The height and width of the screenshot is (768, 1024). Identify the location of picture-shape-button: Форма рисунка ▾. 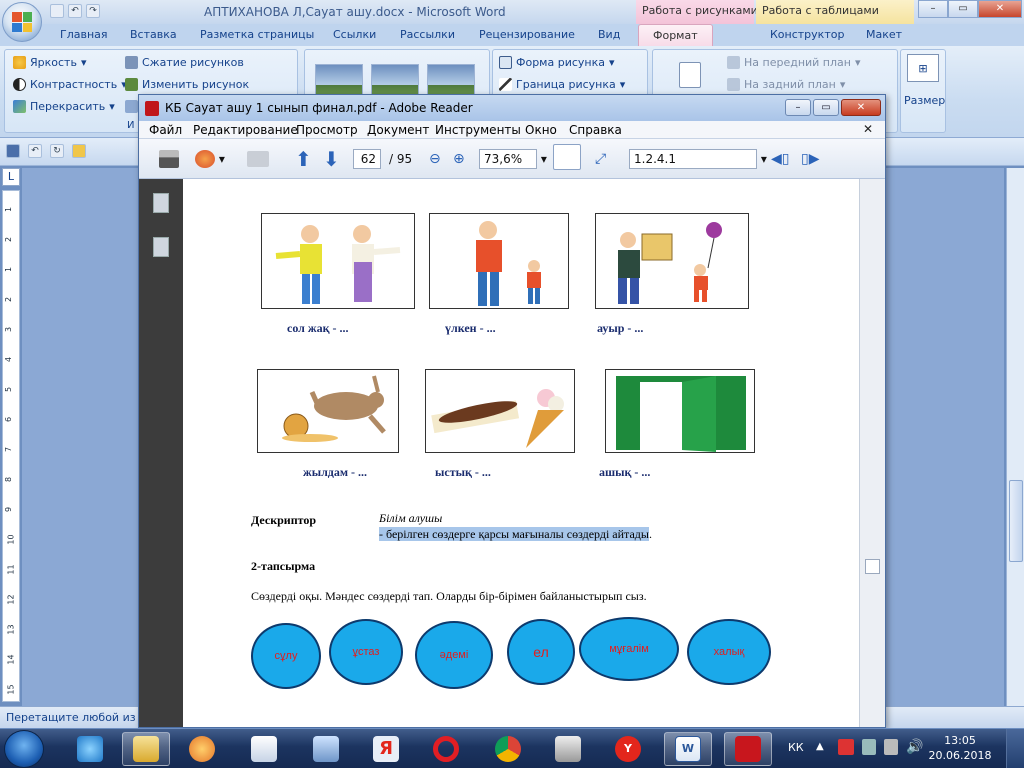
(557, 62).